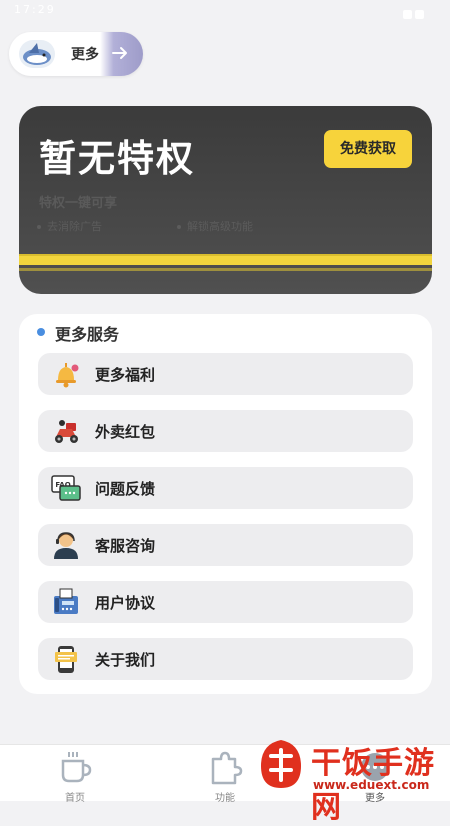  Describe the element at coordinates (215, 226) in the screenshot. I see `privilege-bullet: 解锁高级功能` at that location.